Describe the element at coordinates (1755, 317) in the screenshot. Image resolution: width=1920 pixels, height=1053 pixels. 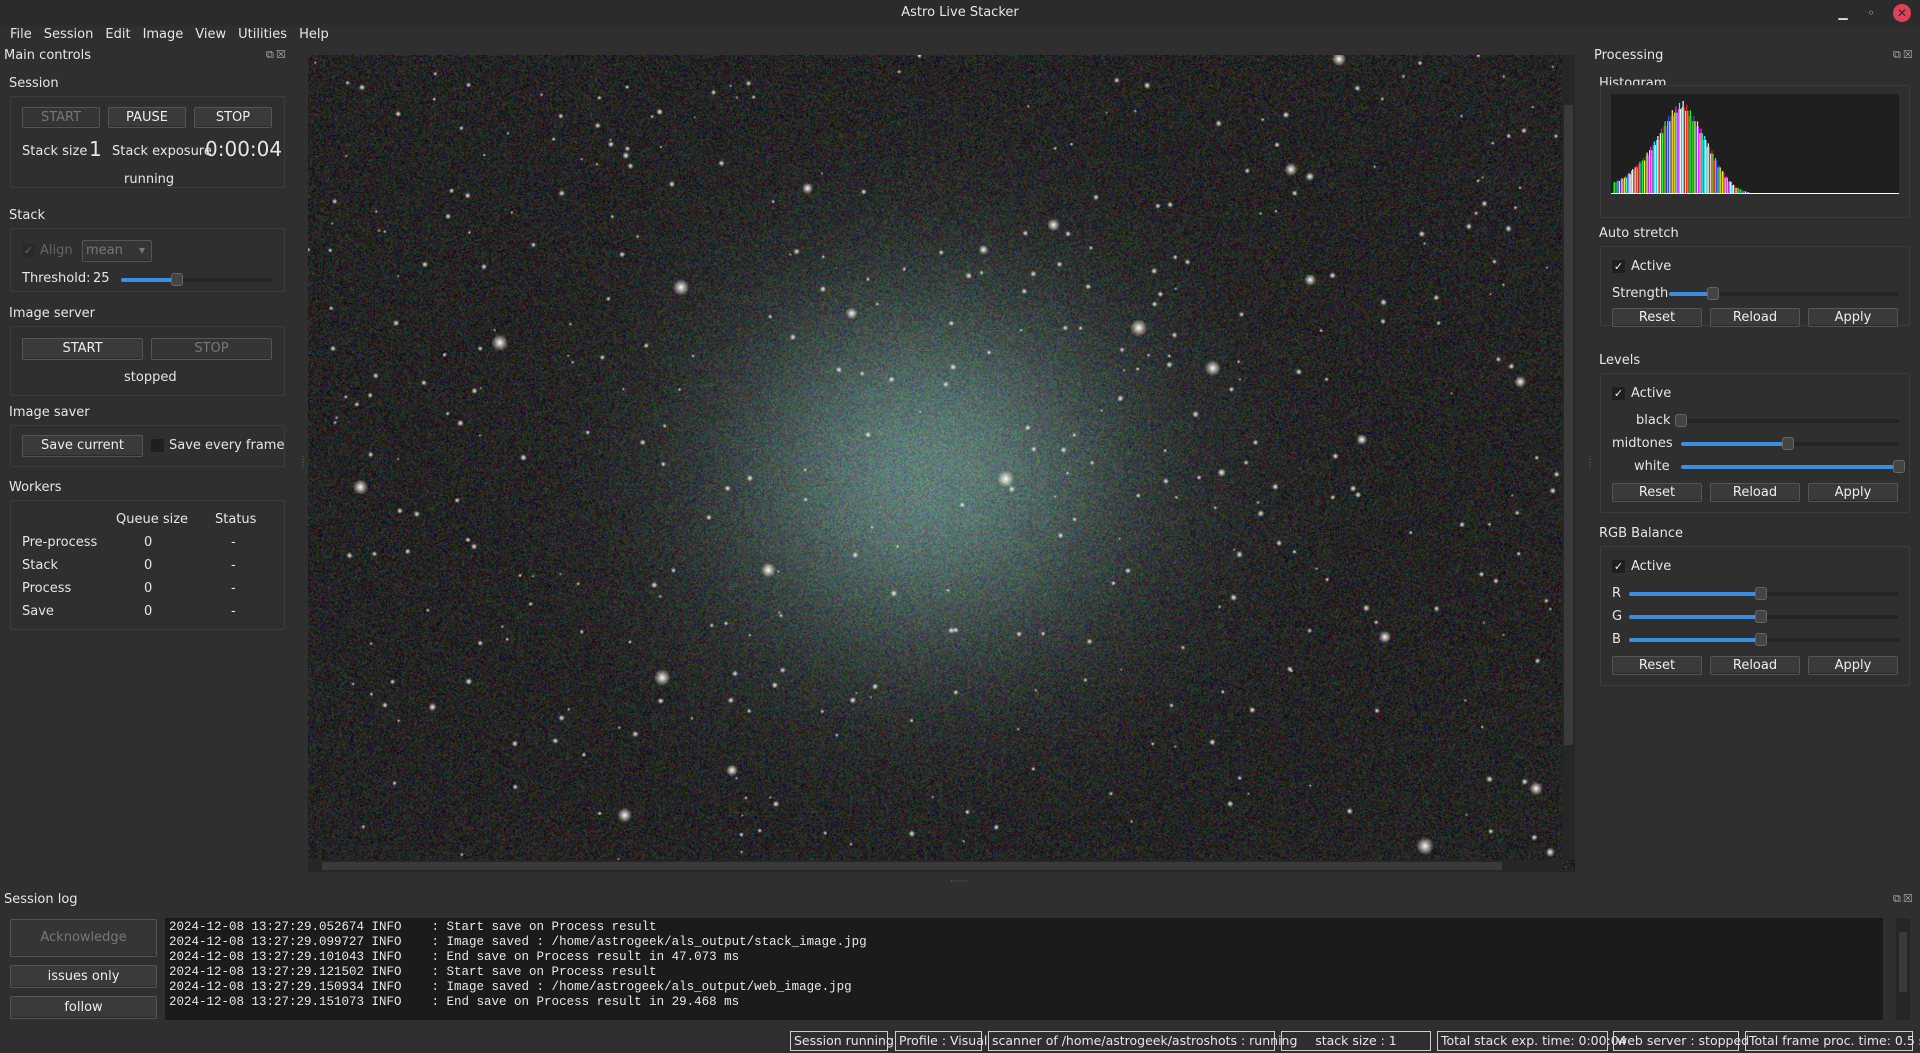
I see `auto-stretch-reload-button: Reload` at that location.